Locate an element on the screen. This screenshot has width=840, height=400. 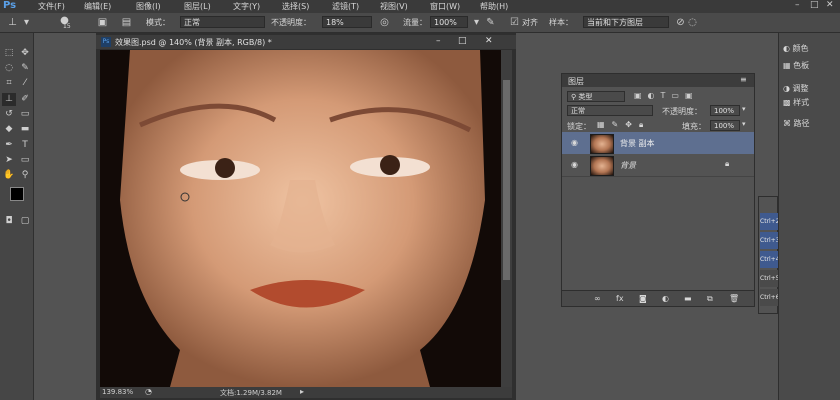
menu-window: 窗口(W) is located at coordinates (445, 6).